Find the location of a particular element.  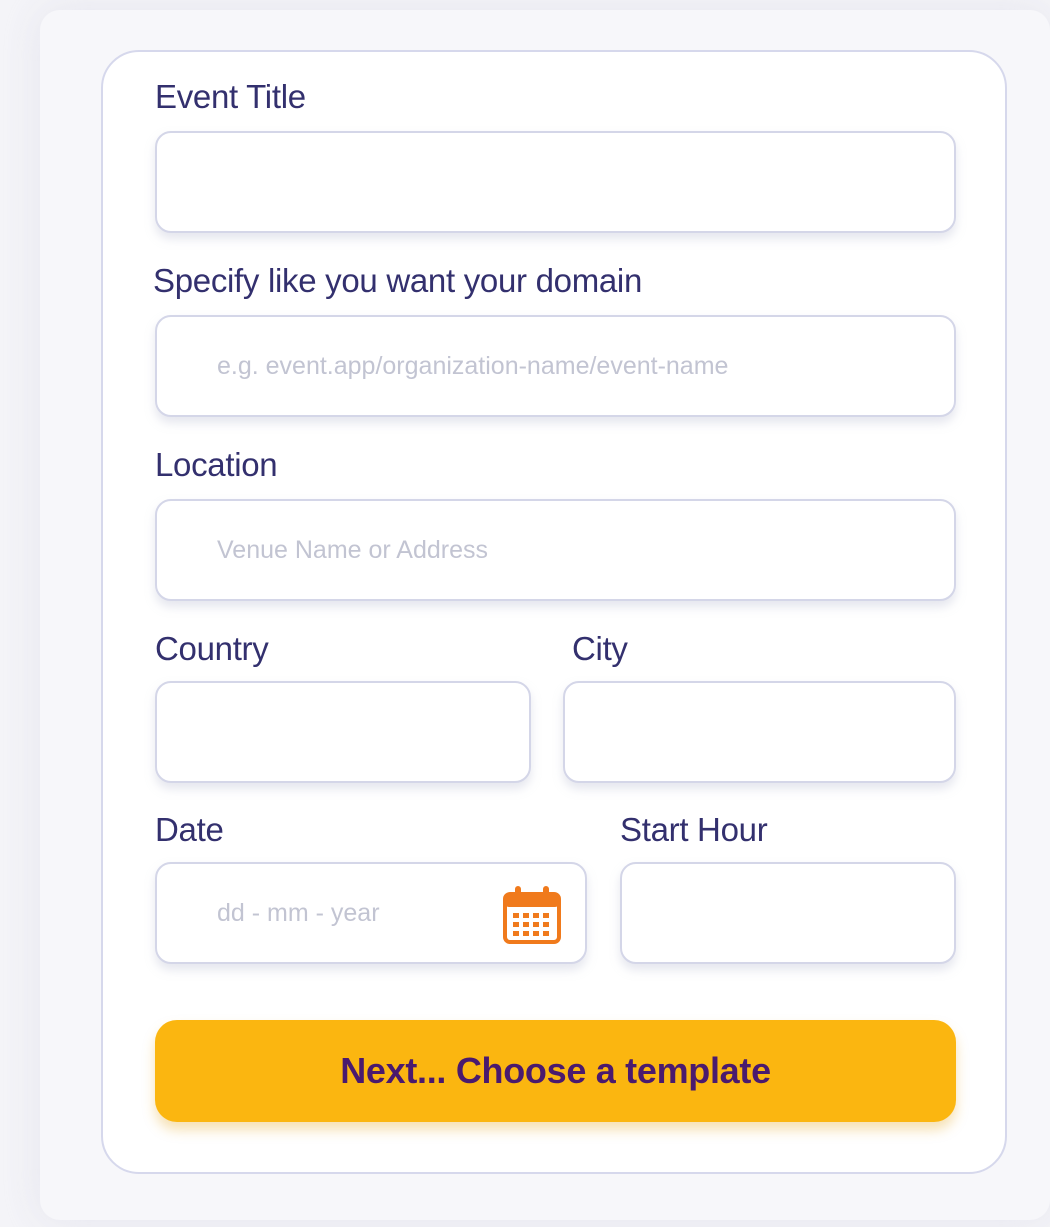

location-input is located at coordinates (555, 550).